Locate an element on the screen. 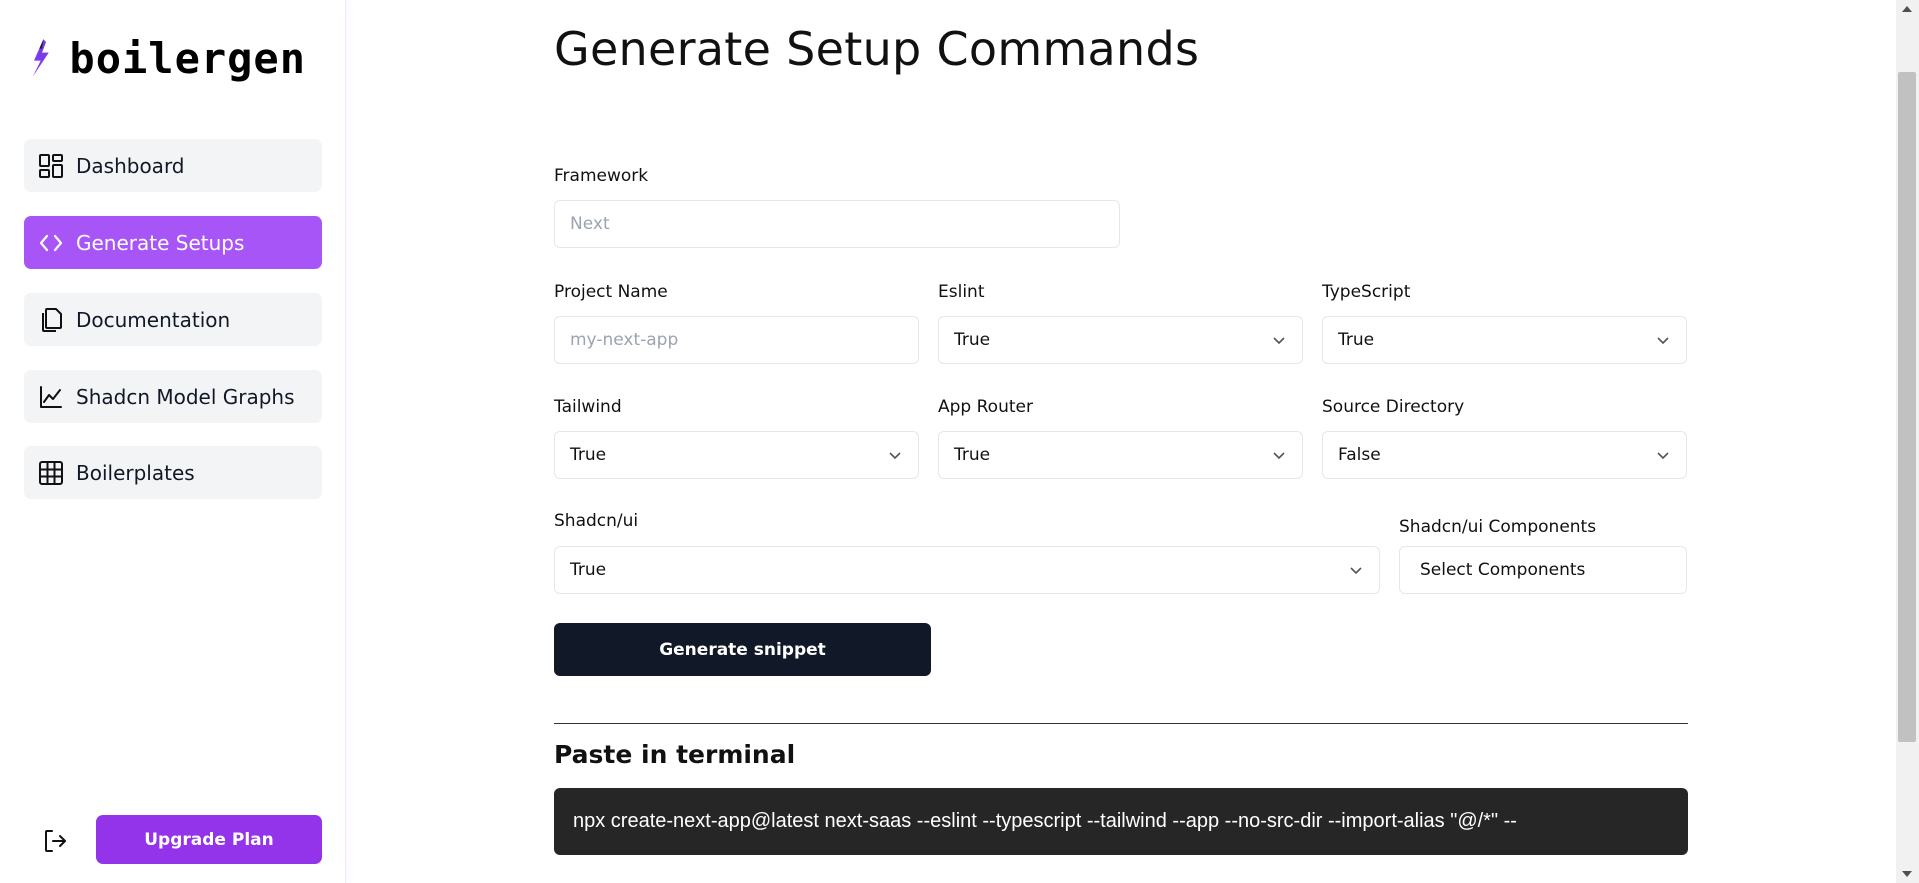 The width and height of the screenshot is (1919, 883). shadcn-value: True is located at coordinates (588, 570).